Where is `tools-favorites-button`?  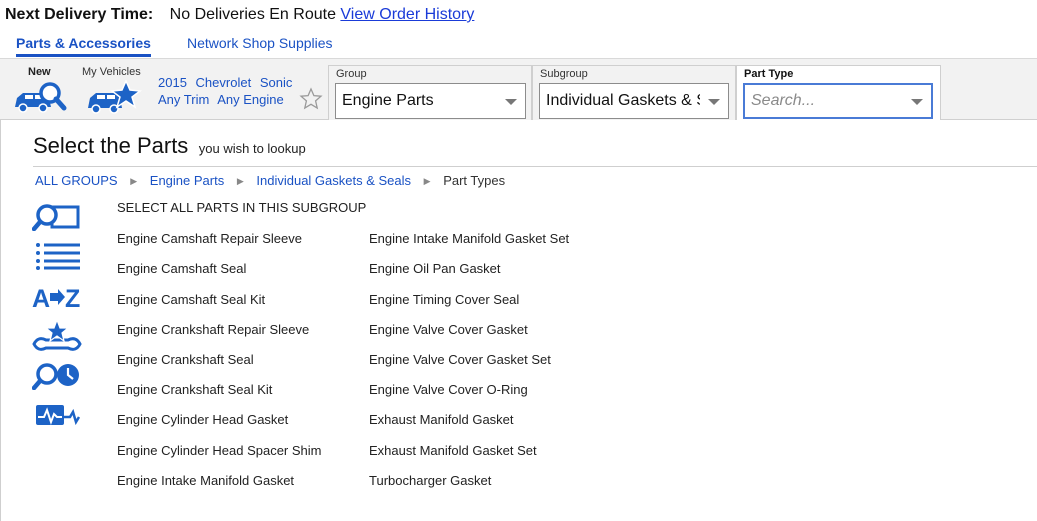 tools-favorites-button is located at coordinates (57, 334).